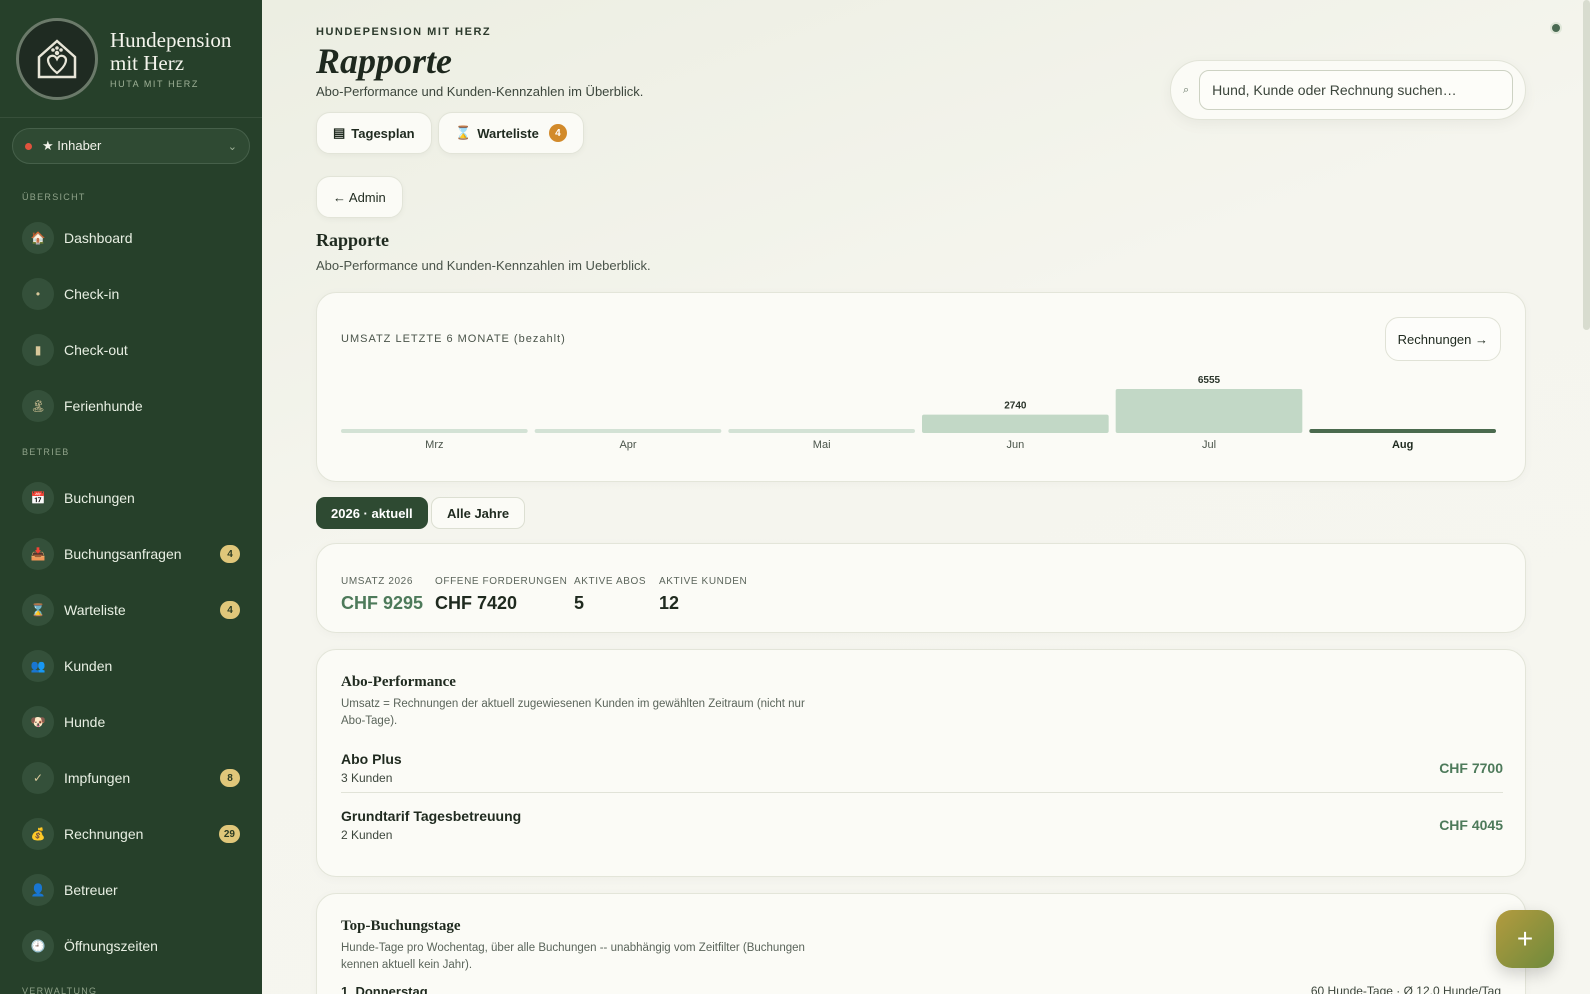 The height and width of the screenshot is (994, 1590). Describe the element at coordinates (1405, 989) in the screenshot. I see `top-day-value: 60 Hunde-Tage · Ø 12.0 Hunde/Tag` at that location.